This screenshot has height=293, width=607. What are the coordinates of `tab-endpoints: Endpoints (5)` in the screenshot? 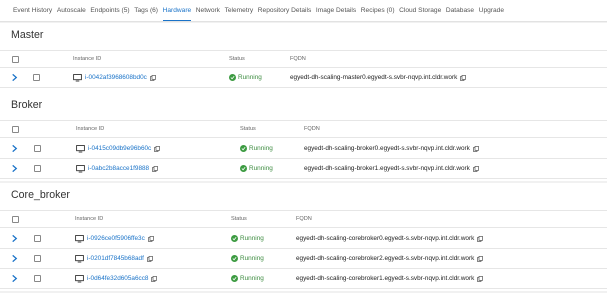 It's located at (109, 10).